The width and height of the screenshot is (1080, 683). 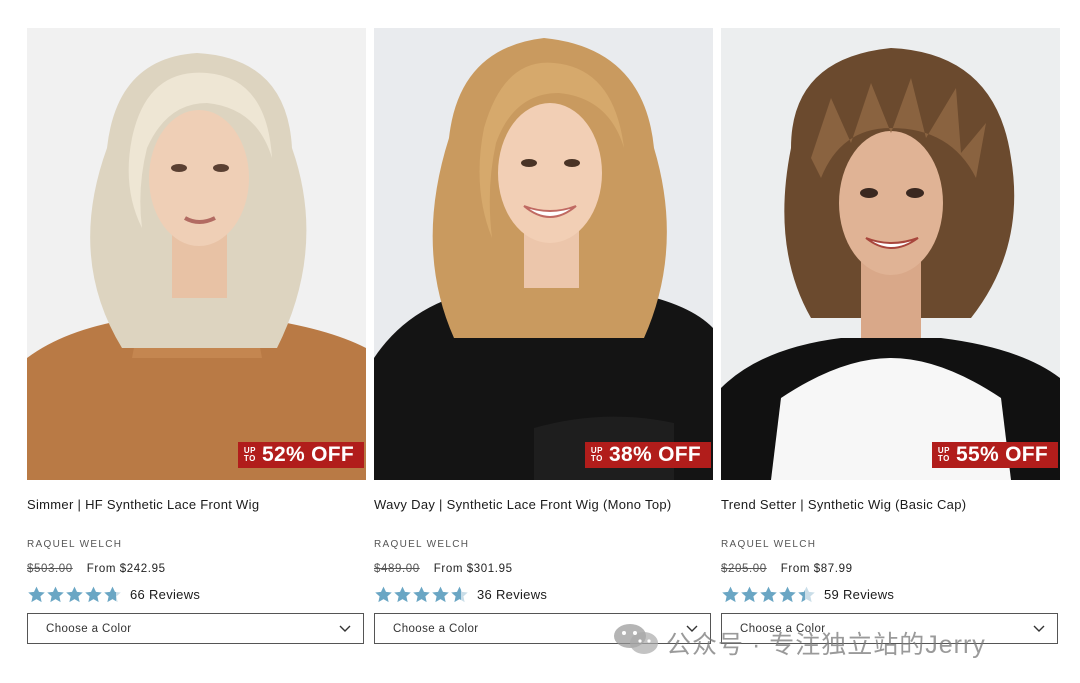 I want to click on product-prices: $503.00 From $242.95, so click(x=196, y=569).